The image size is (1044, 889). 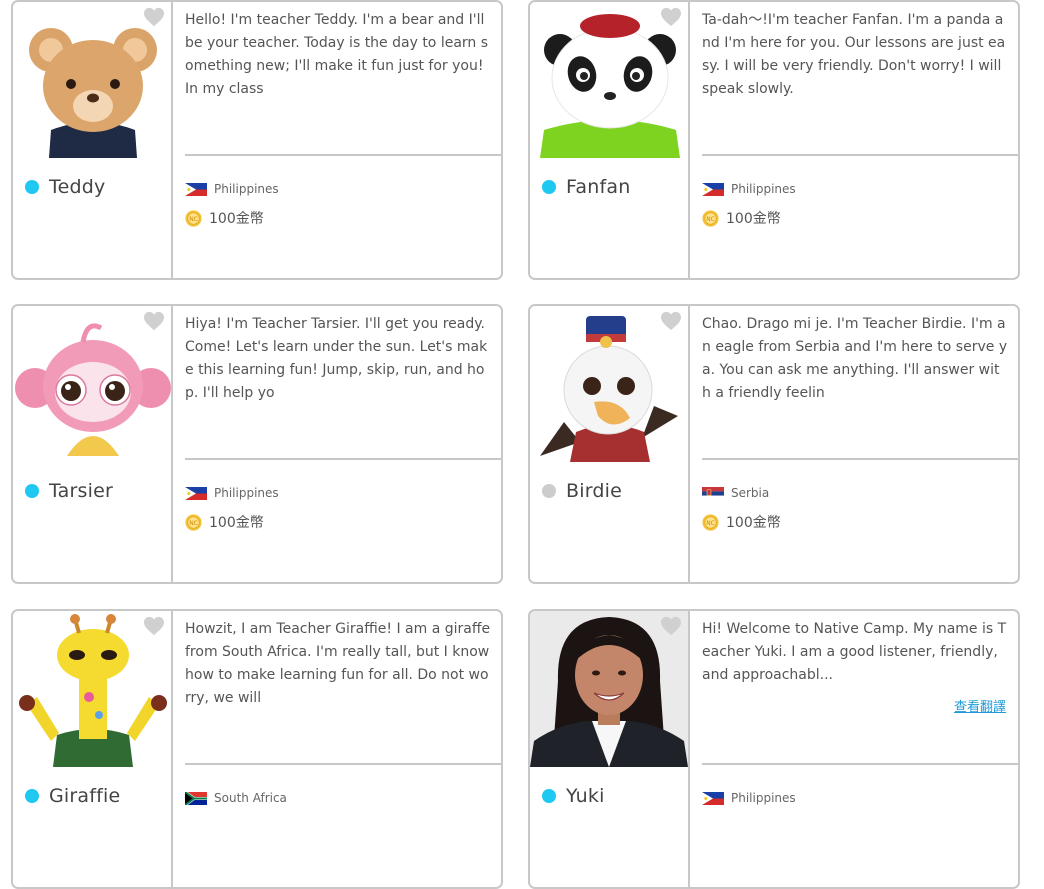 I want to click on teacher-profile-column: Yuki, so click(x=610, y=749).